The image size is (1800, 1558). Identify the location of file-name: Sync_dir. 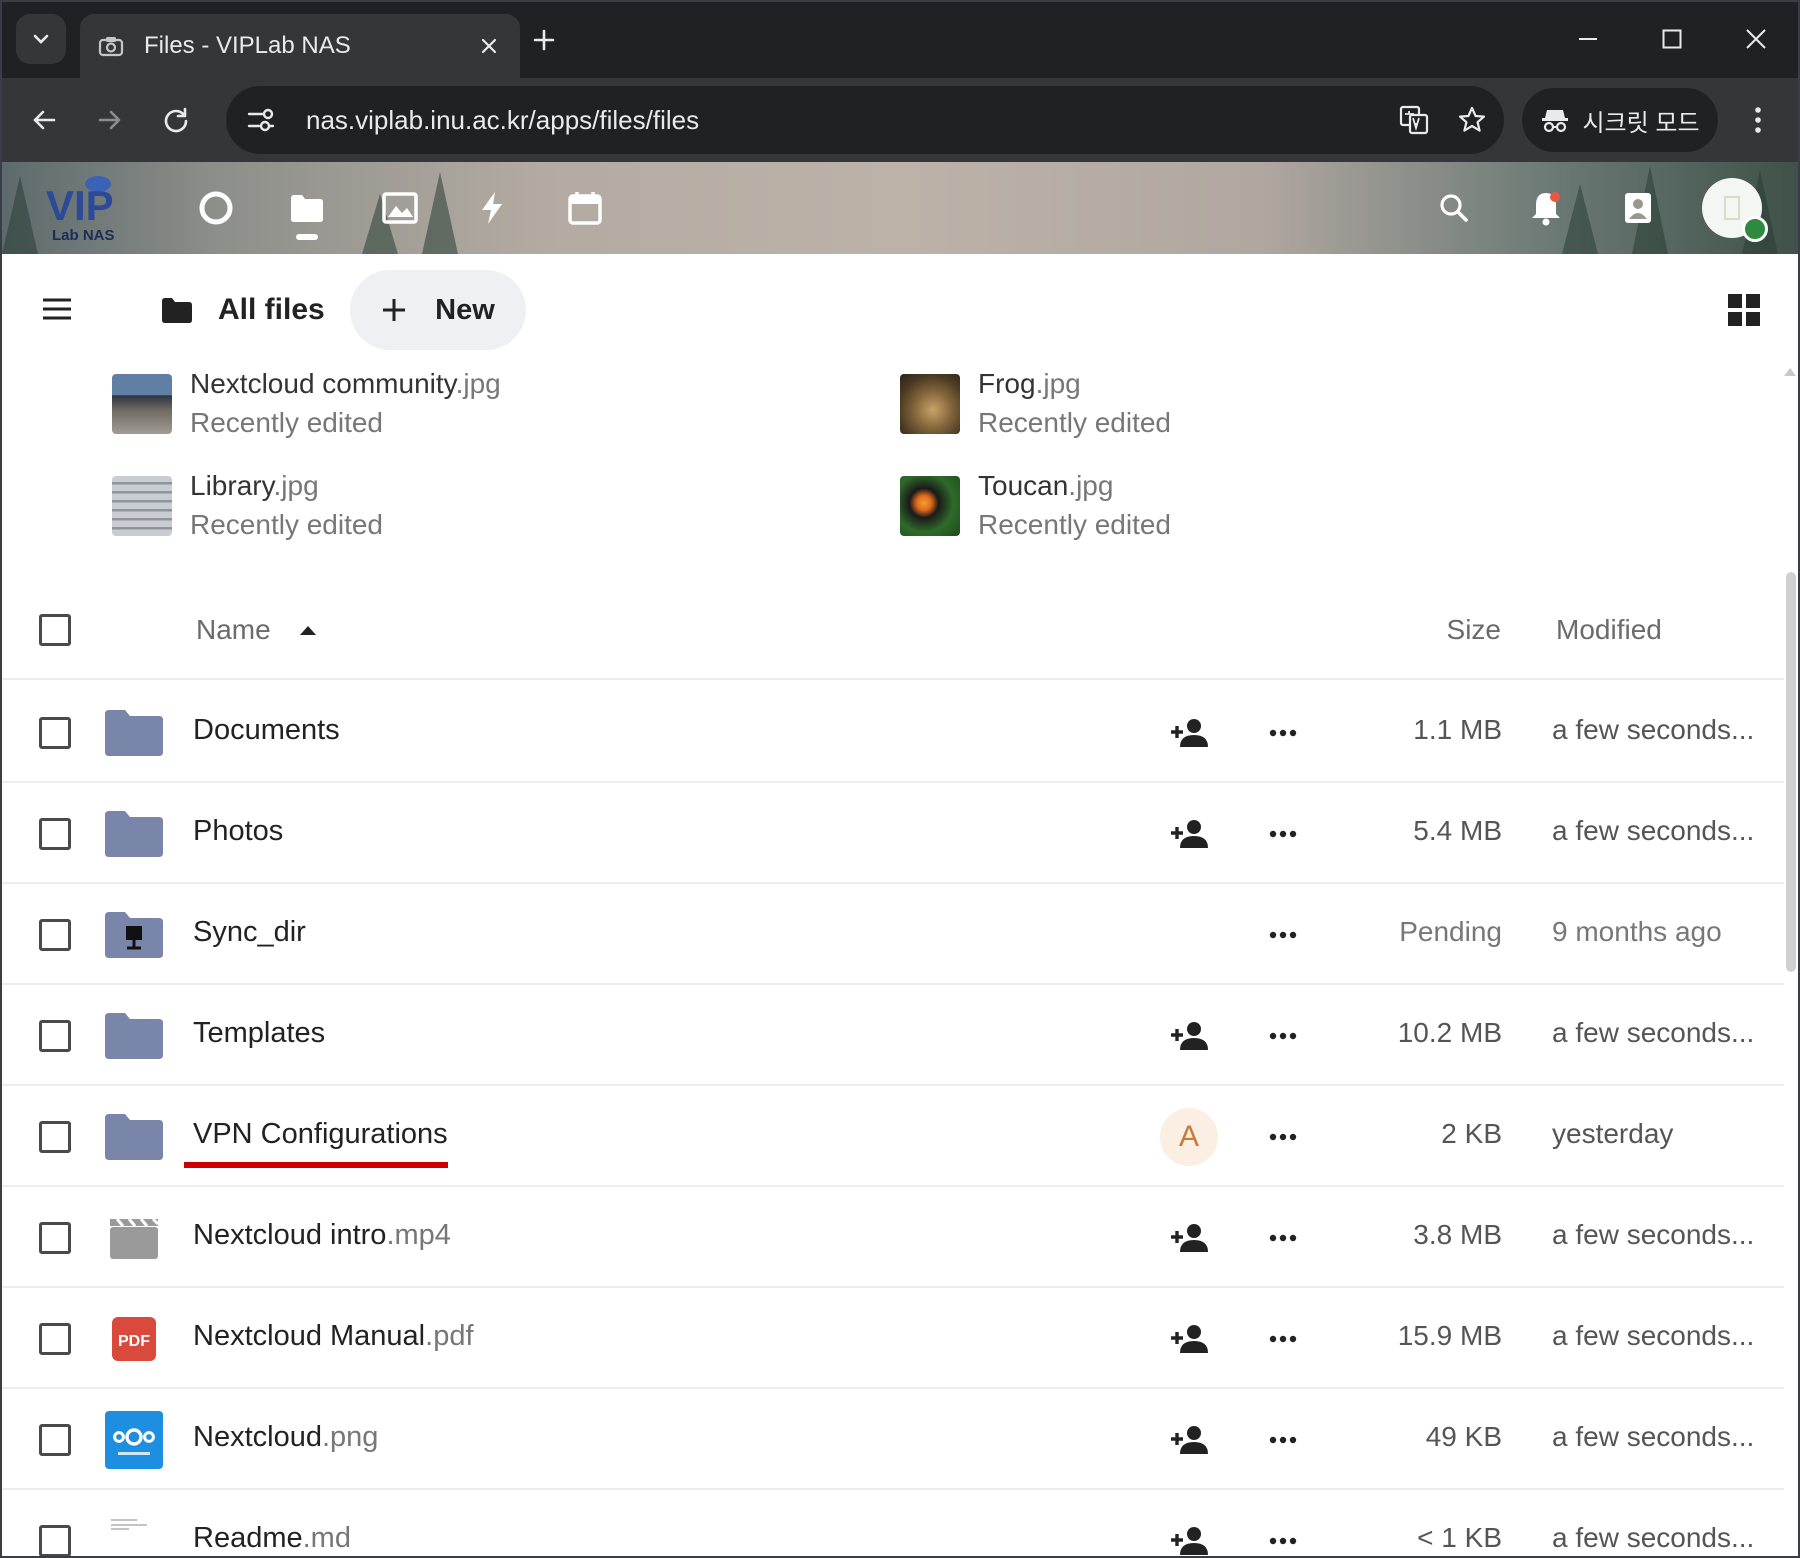
(249, 932).